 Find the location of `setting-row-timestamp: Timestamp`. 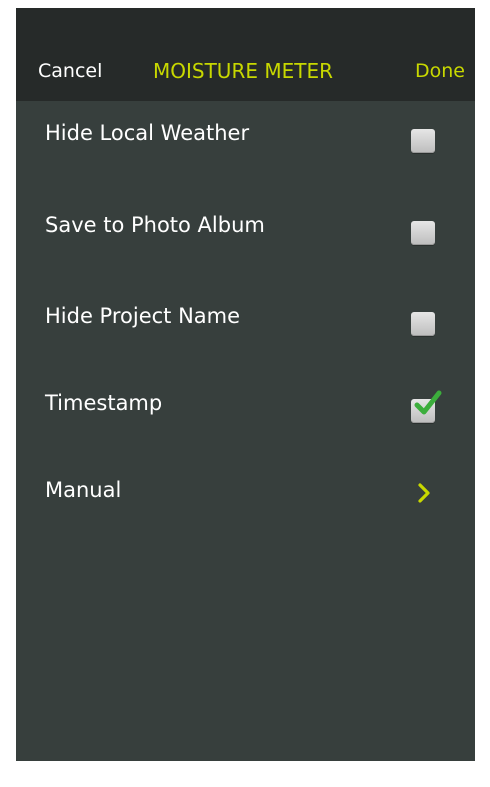

setting-row-timestamp: Timestamp is located at coordinates (245, 415).